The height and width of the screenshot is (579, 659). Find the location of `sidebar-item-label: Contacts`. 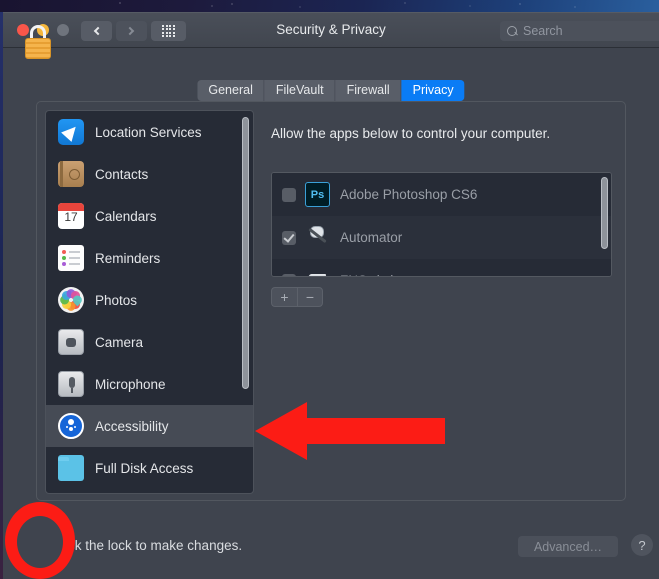

sidebar-item-label: Contacts is located at coordinates (122, 174).